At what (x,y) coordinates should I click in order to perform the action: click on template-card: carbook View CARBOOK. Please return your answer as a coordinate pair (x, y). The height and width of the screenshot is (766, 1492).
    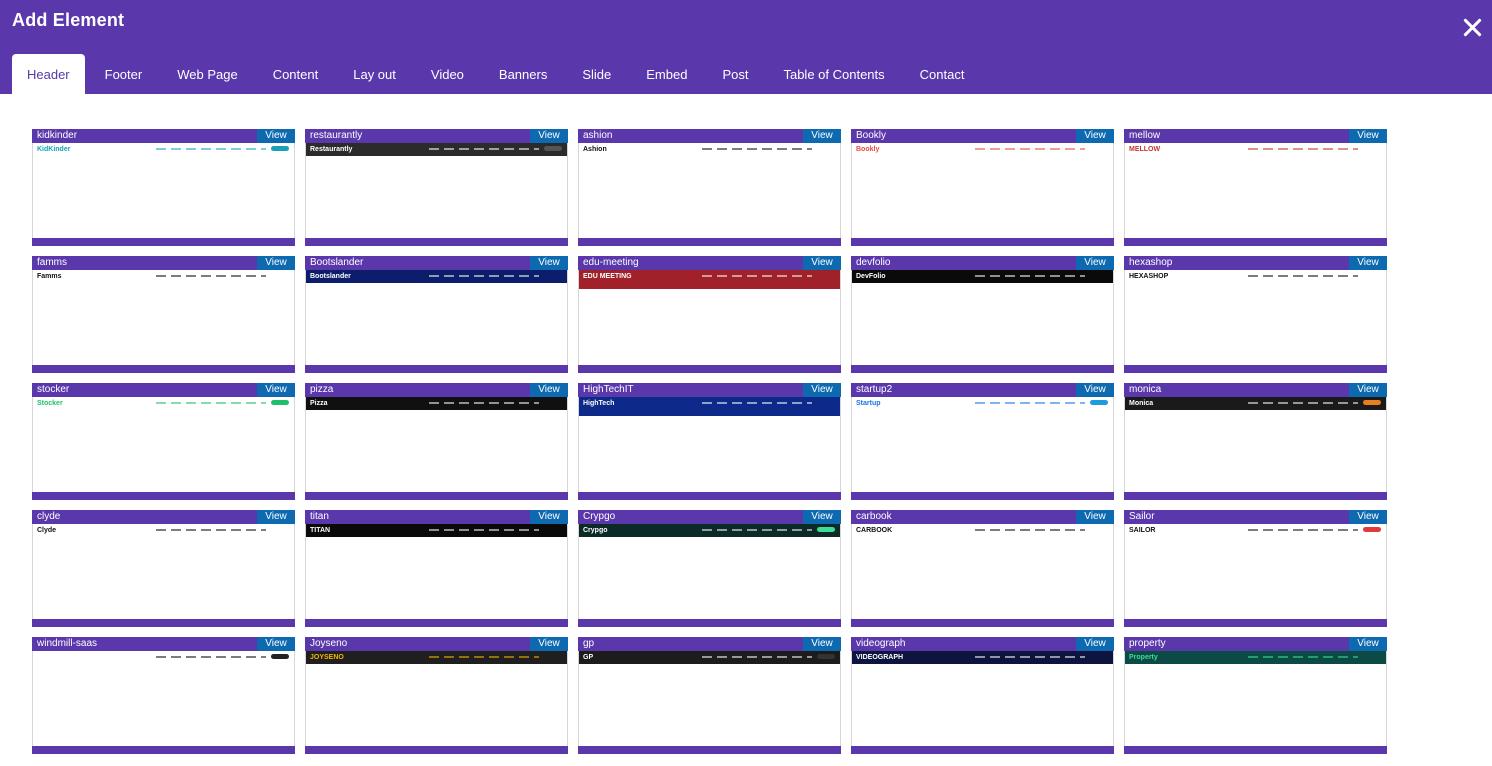
    Looking at the image, I should click on (982, 568).